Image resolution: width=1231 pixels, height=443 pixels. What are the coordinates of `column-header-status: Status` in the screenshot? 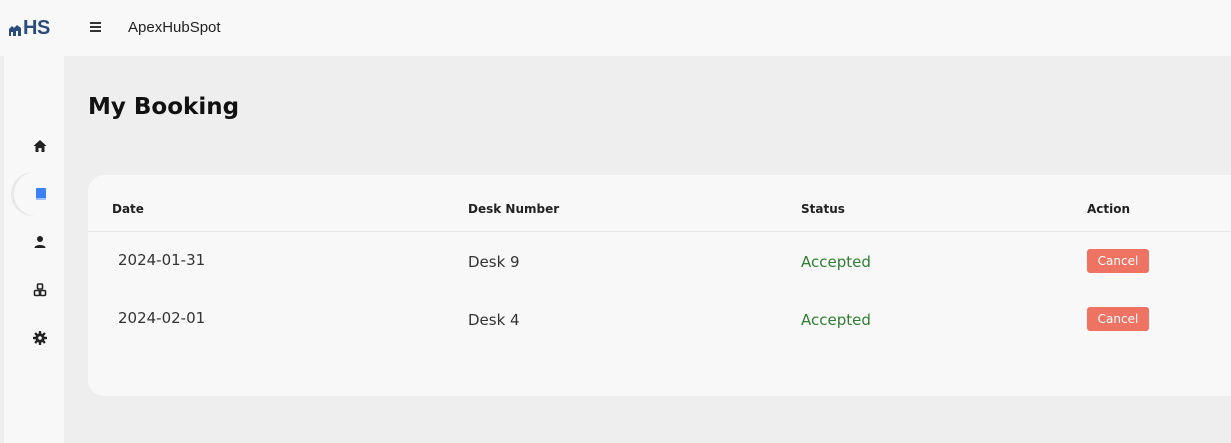 It's located at (823, 209).